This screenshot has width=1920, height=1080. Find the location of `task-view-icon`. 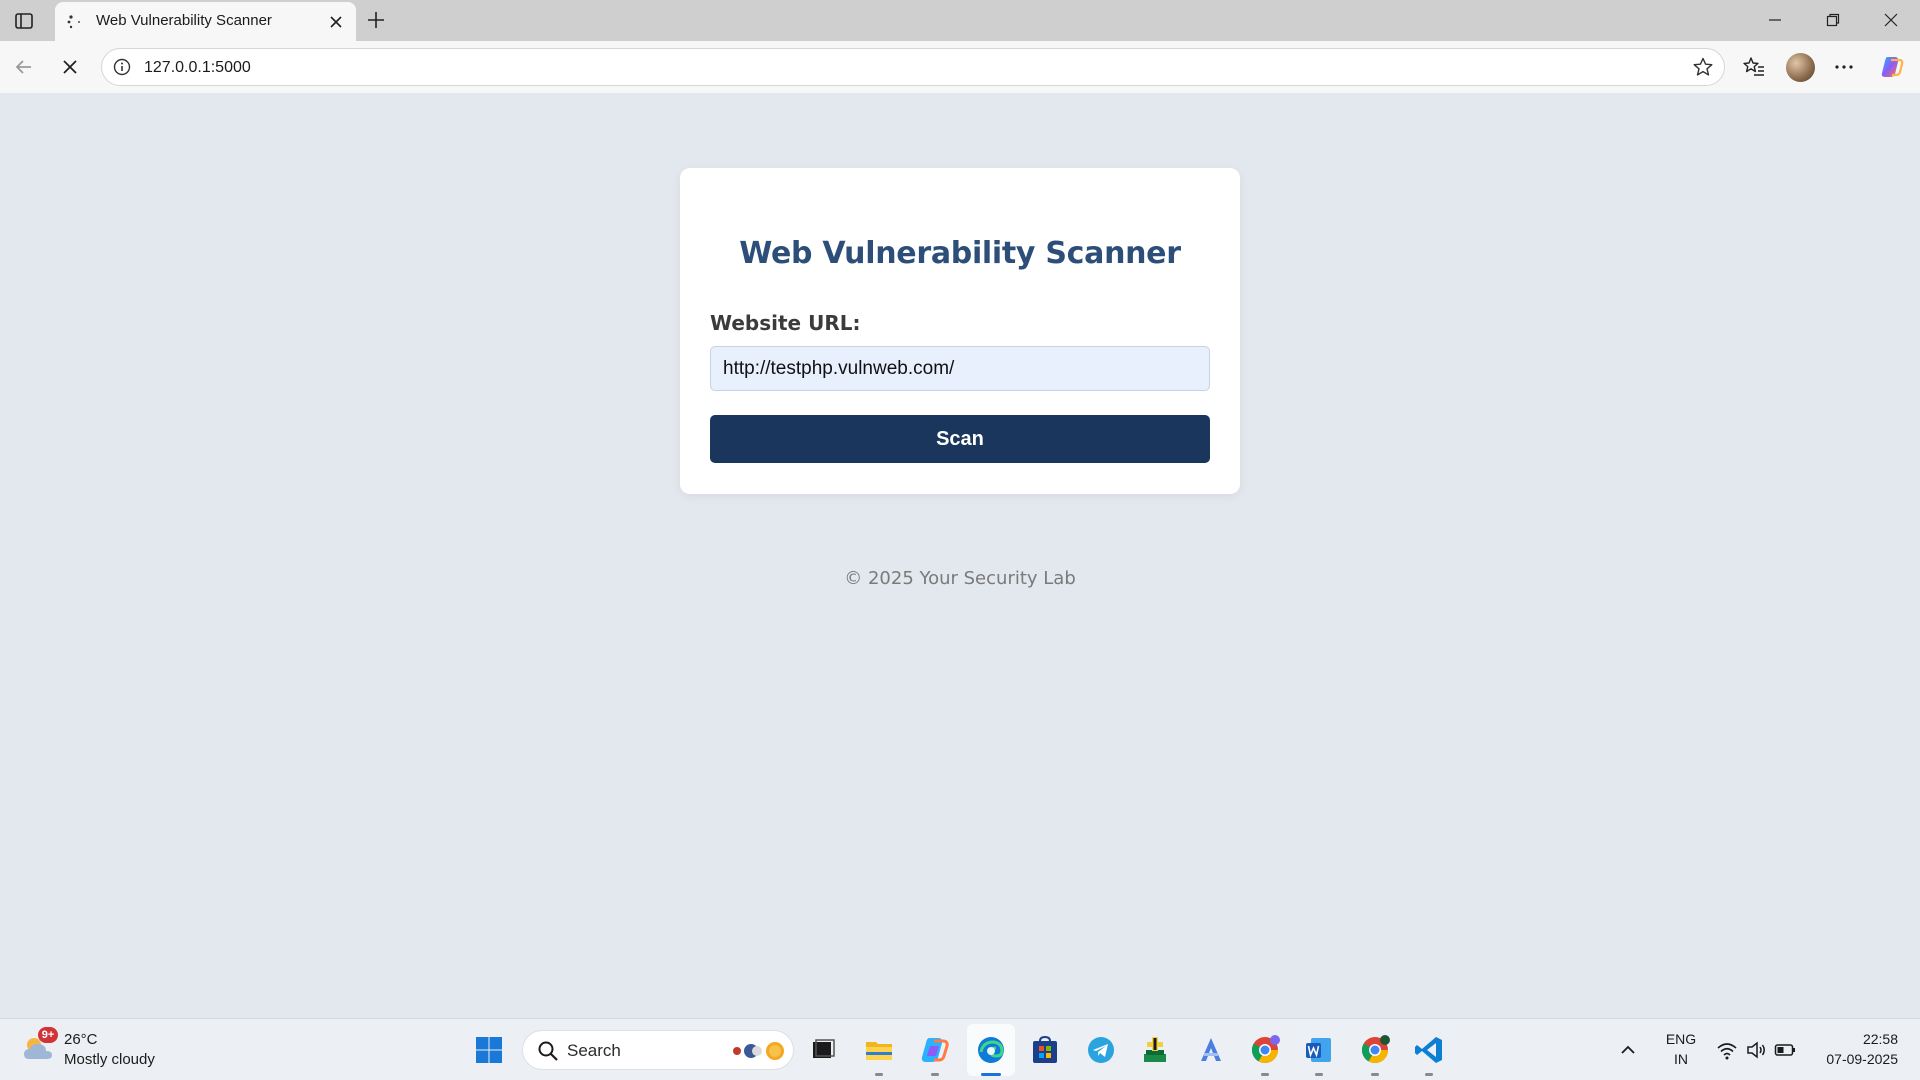

task-view-icon is located at coordinates (823, 1050).